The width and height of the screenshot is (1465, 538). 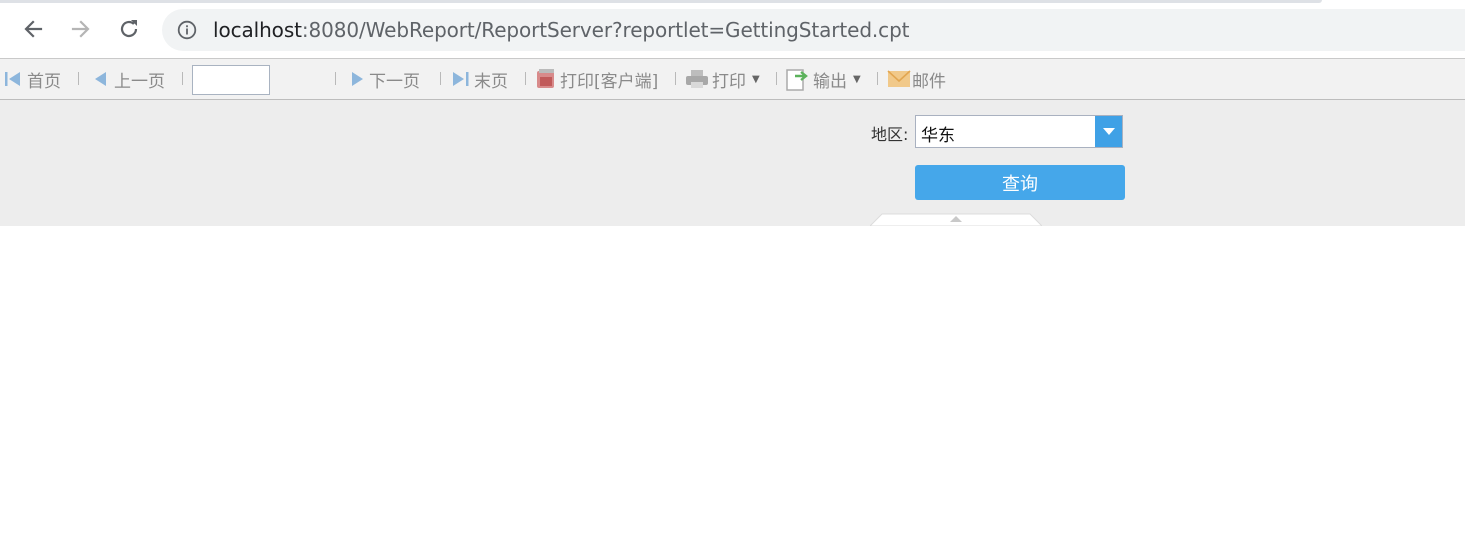 I want to click on region-label: 地区:, so click(x=890, y=134).